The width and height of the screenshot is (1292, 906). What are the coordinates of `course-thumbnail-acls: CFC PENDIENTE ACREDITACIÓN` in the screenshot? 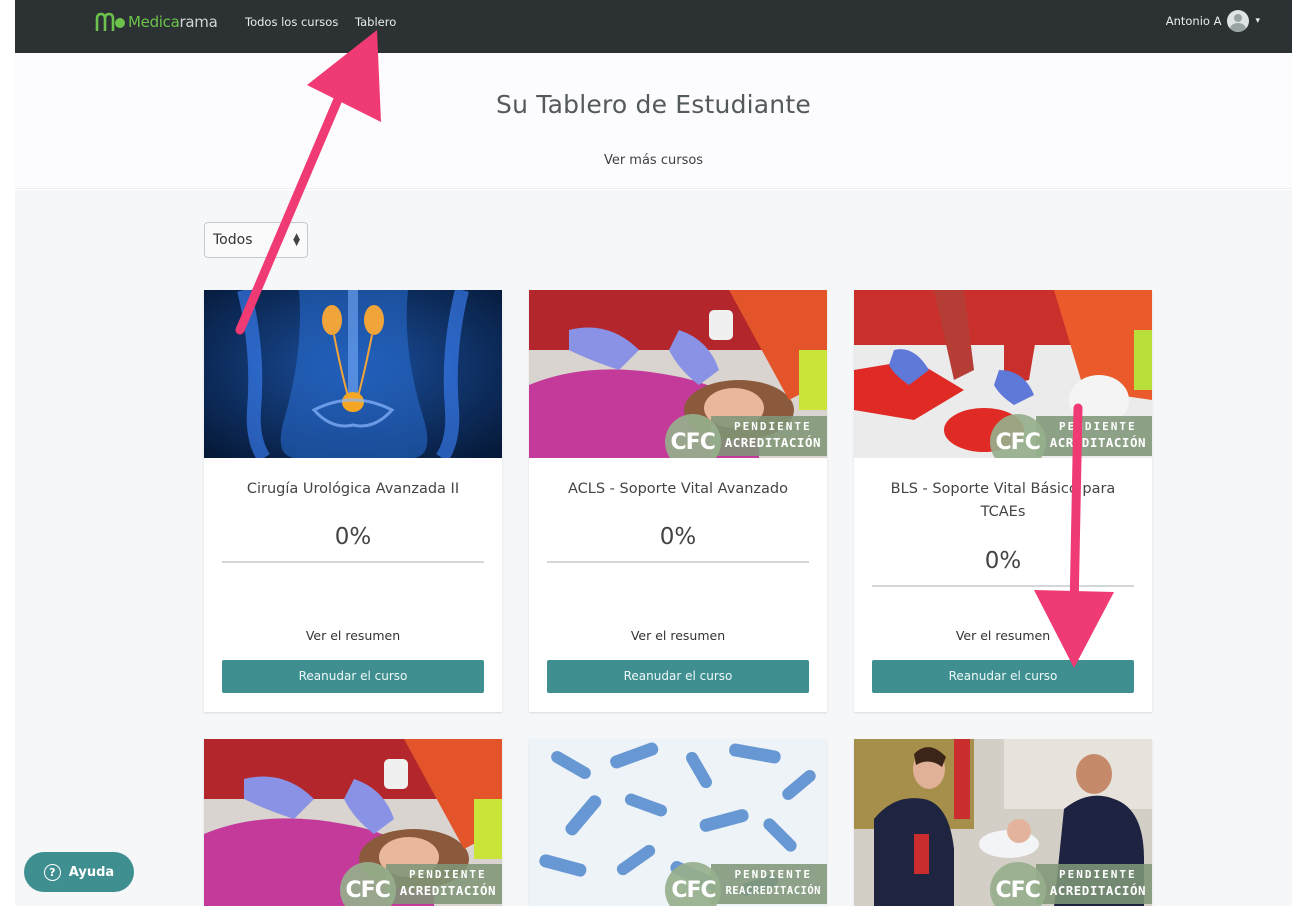 It's located at (678, 374).